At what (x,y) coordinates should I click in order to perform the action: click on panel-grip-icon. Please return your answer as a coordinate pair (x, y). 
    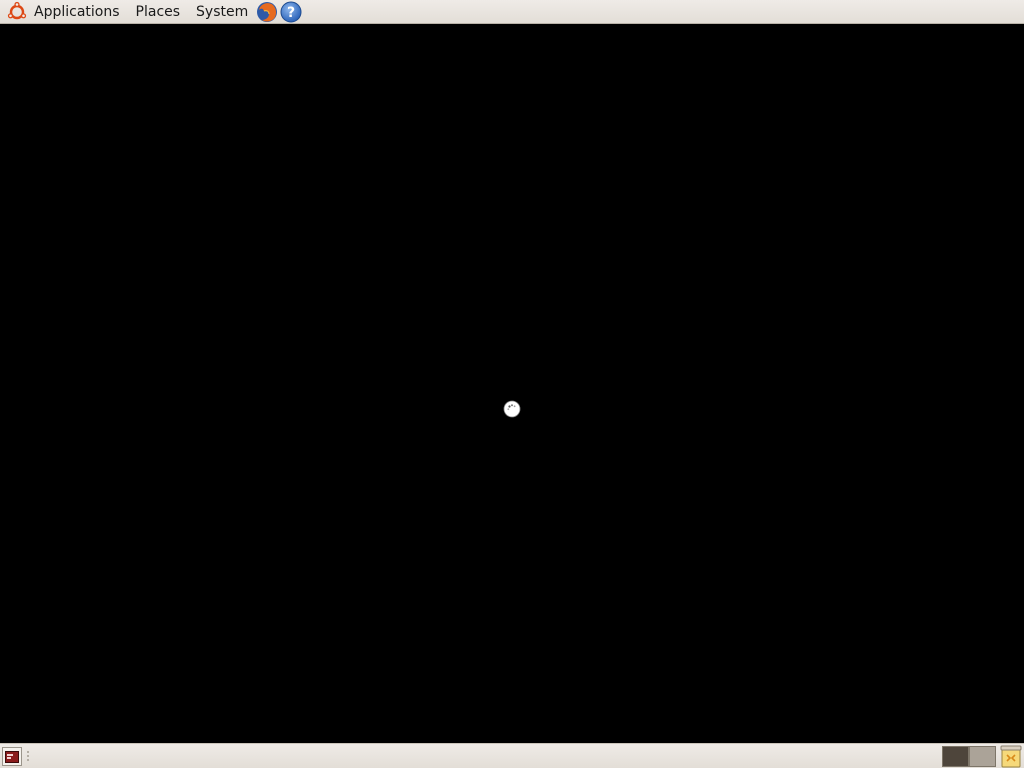
    Looking at the image, I should click on (28, 756).